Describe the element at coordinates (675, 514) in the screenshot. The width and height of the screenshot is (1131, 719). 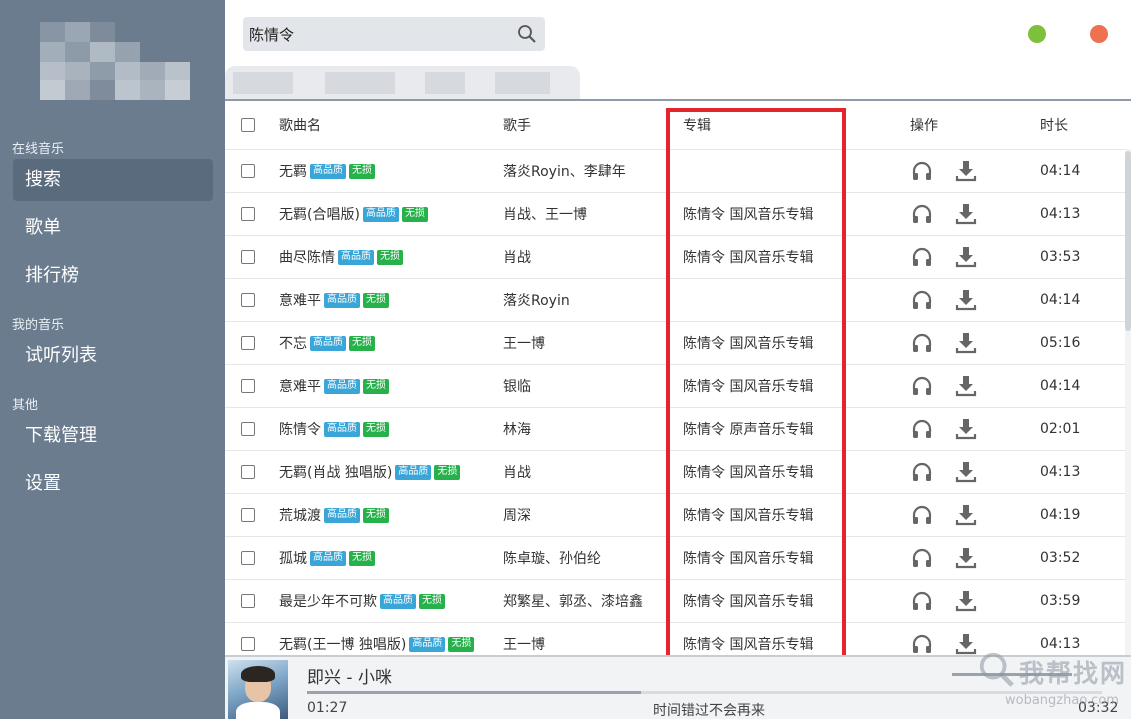
I see `table-row: 荒城渡 高品质 无损 周深 陈情令 国风音乐专辑 04:19` at that location.